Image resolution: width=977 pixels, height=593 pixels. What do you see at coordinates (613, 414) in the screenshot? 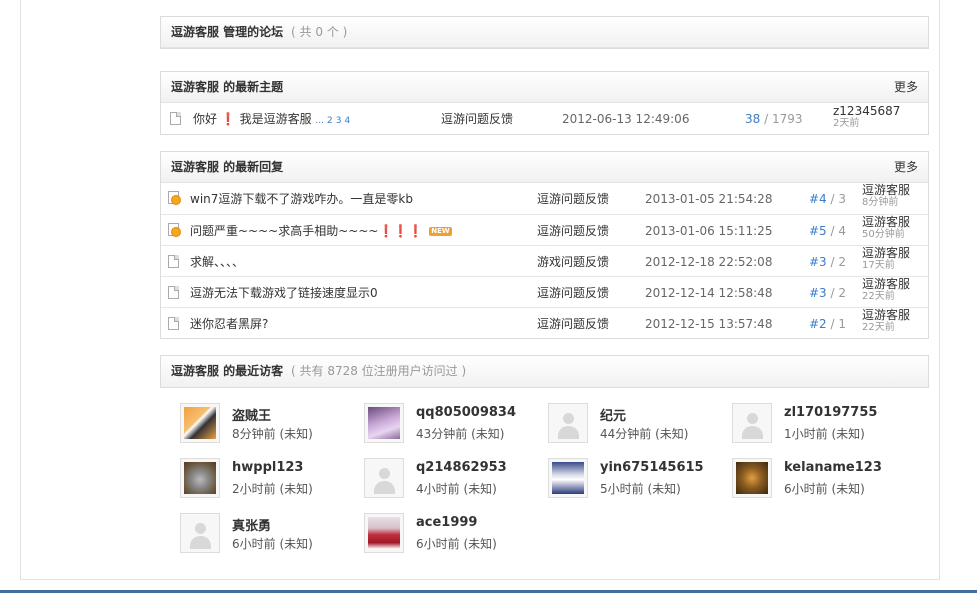
I see `visitor-name-link: 纪元` at bounding box center [613, 414].